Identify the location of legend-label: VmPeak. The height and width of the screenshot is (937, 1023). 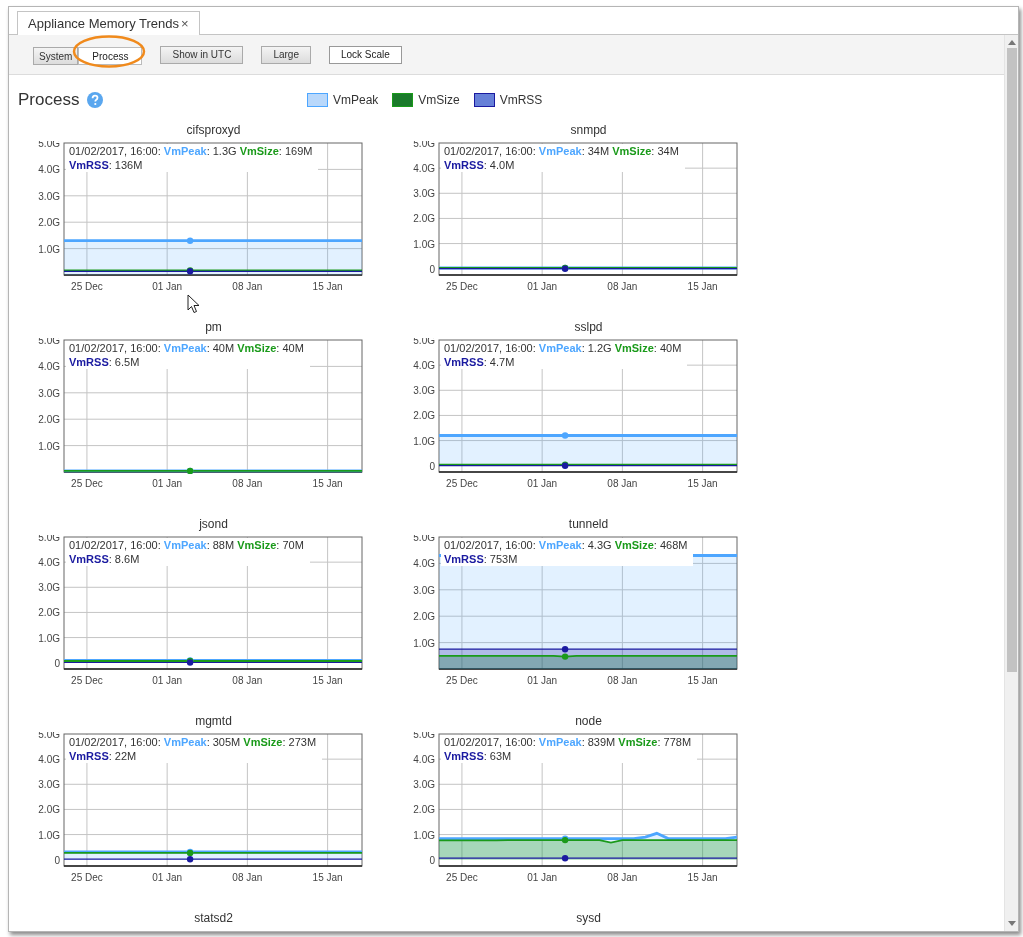
(356, 100).